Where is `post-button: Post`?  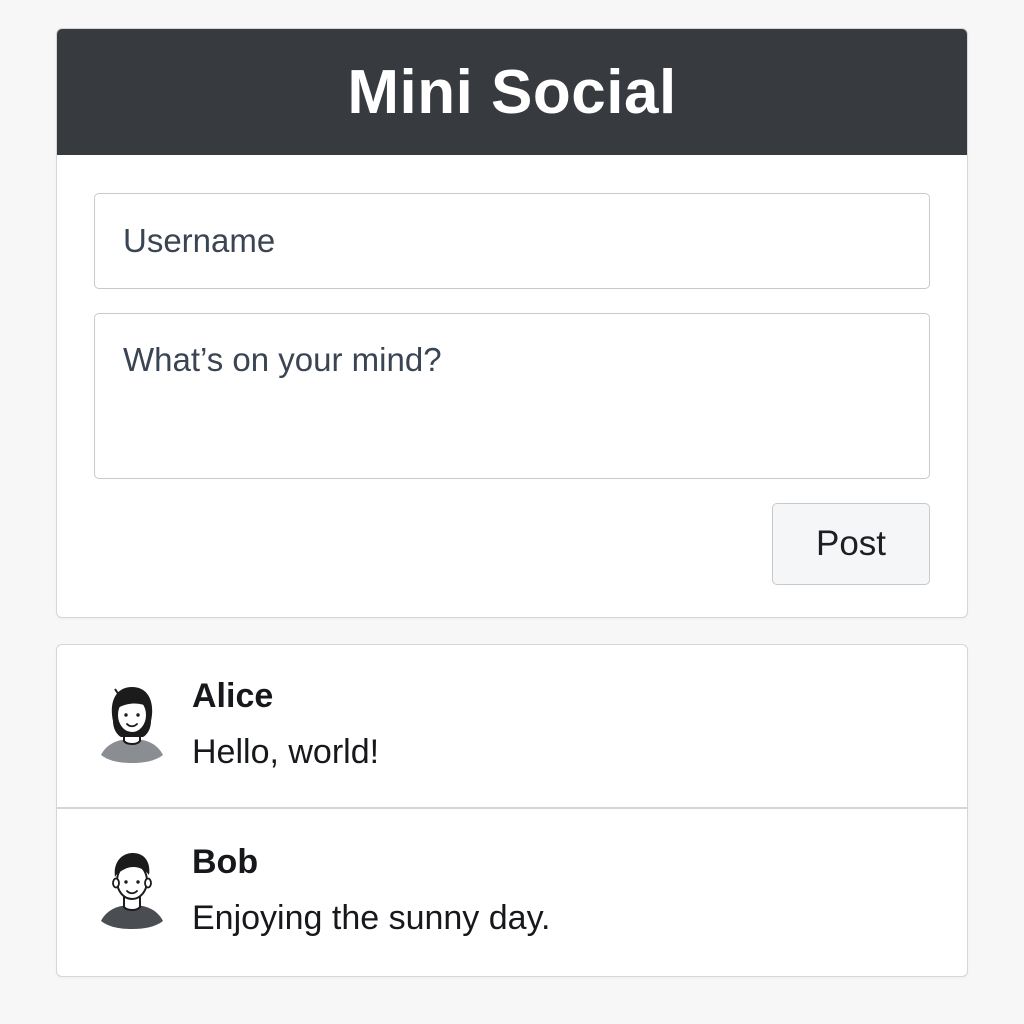
post-button: Post is located at coordinates (851, 544).